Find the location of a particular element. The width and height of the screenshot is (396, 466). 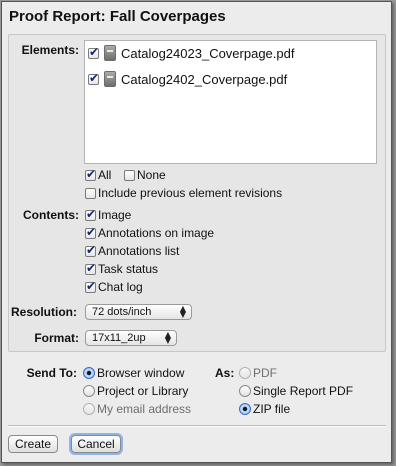

annotations-on-image-label: Annotations on image is located at coordinates (156, 233).